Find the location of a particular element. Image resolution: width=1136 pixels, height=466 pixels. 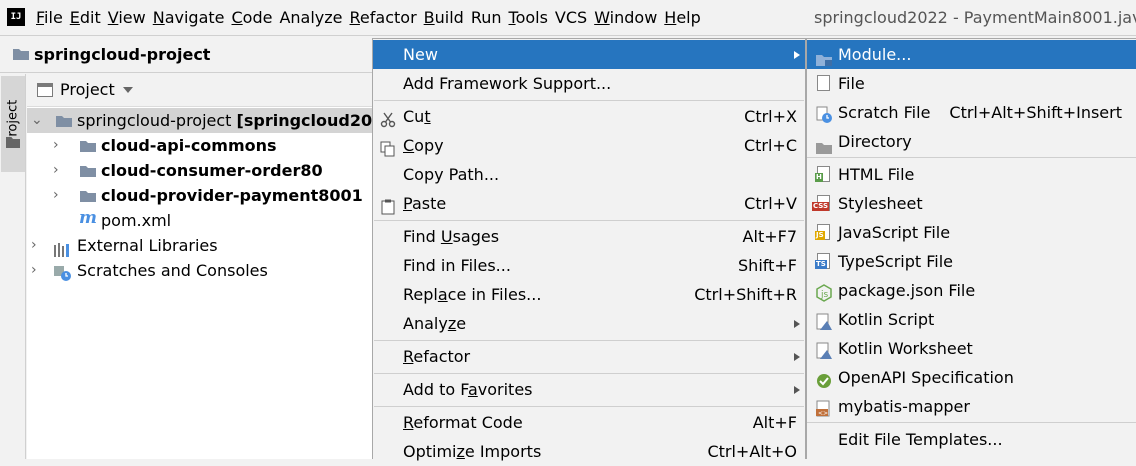

menu-item-analyze: Analyze is located at coordinates (589, 323).